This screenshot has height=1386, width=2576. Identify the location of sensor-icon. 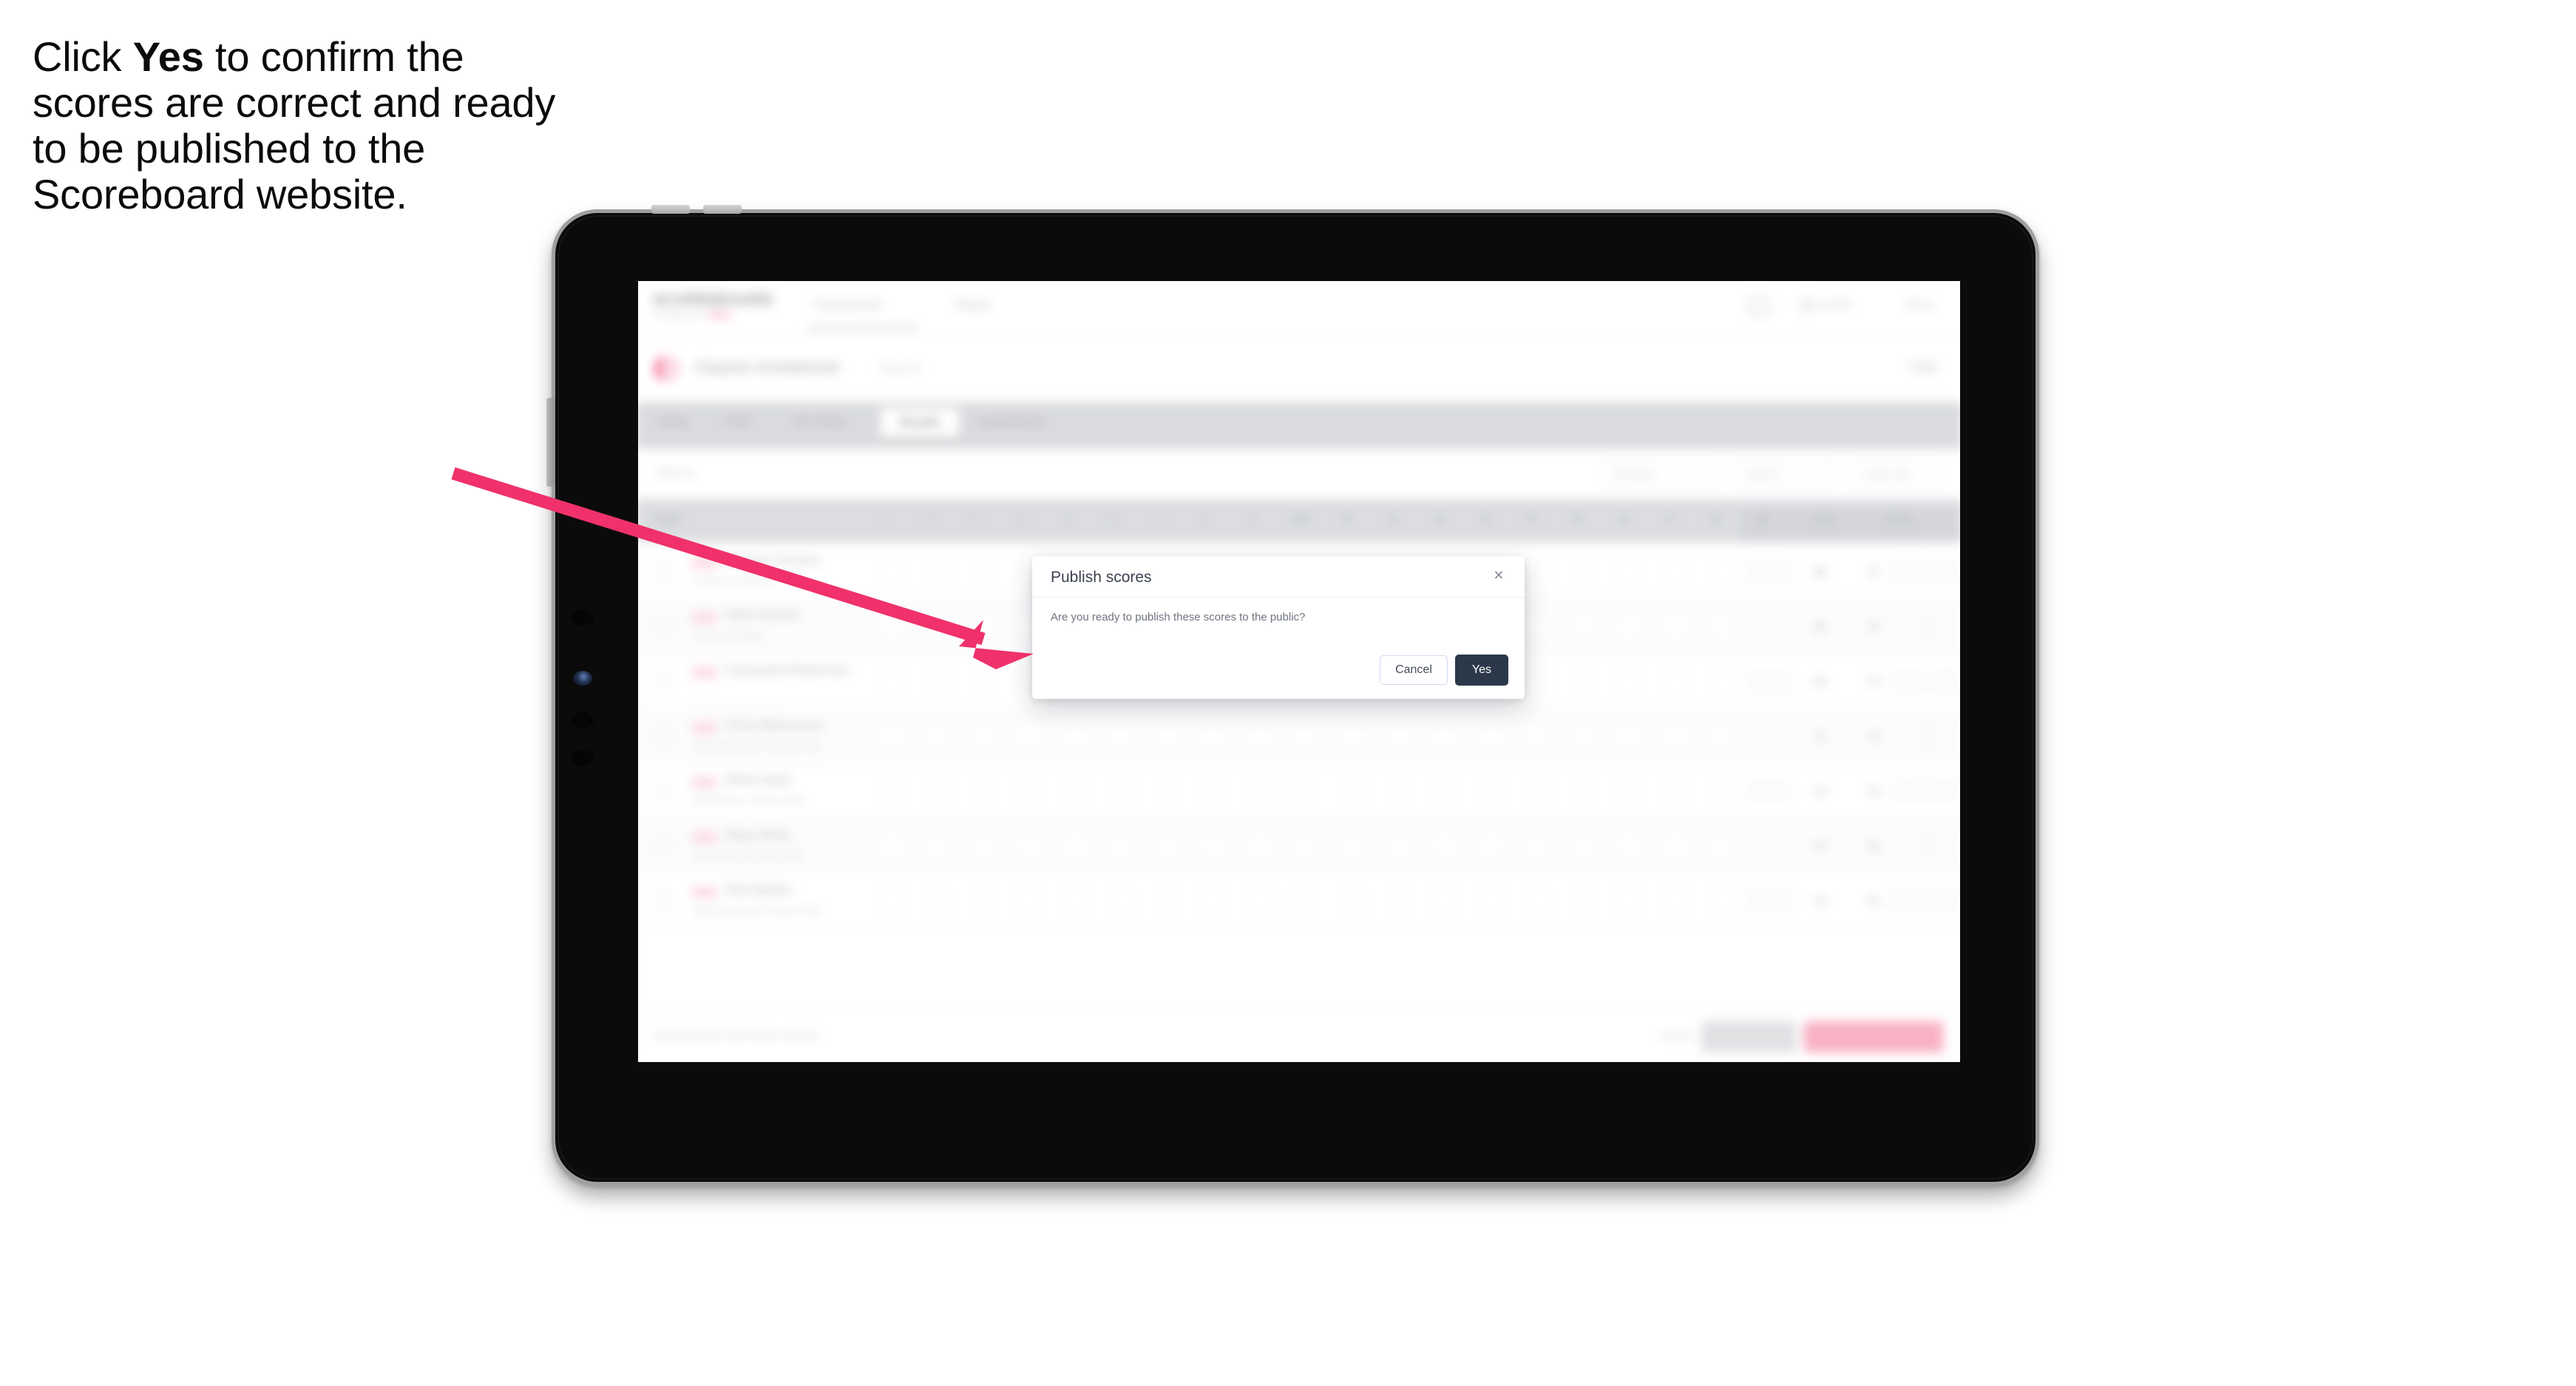
(583, 720).